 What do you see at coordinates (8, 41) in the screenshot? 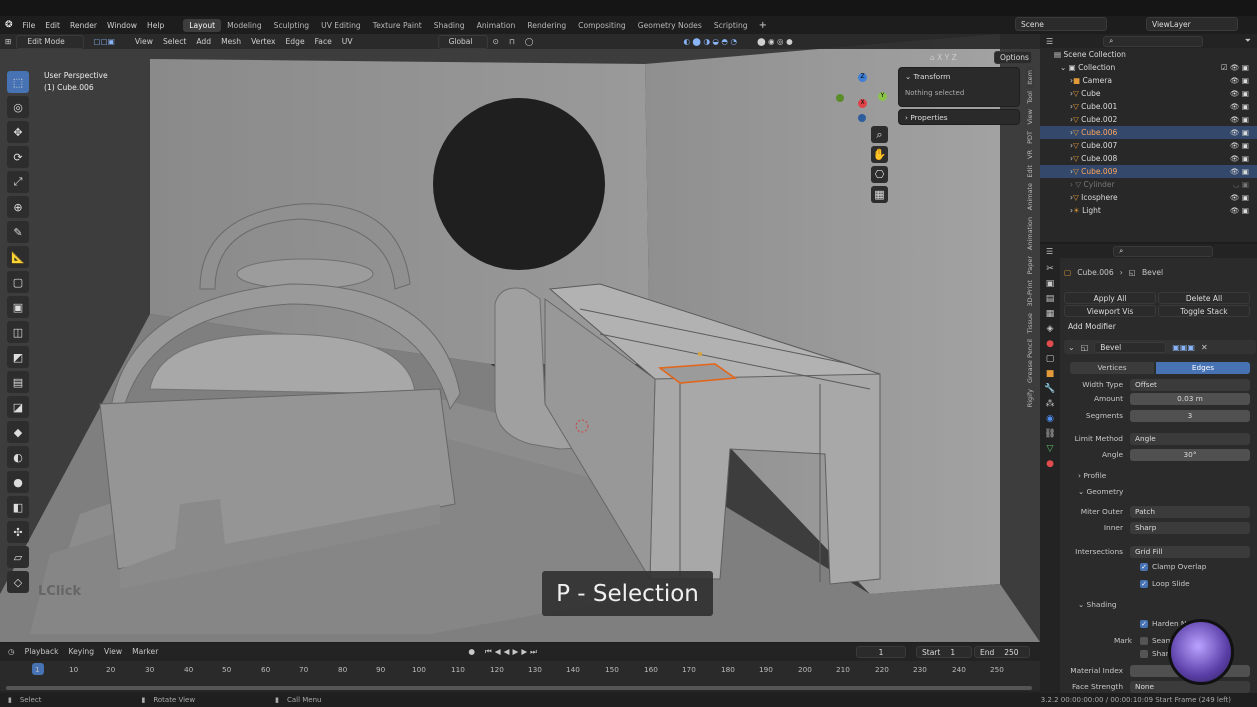
I see `editor-type-icon: ⊞` at bounding box center [8, 41].